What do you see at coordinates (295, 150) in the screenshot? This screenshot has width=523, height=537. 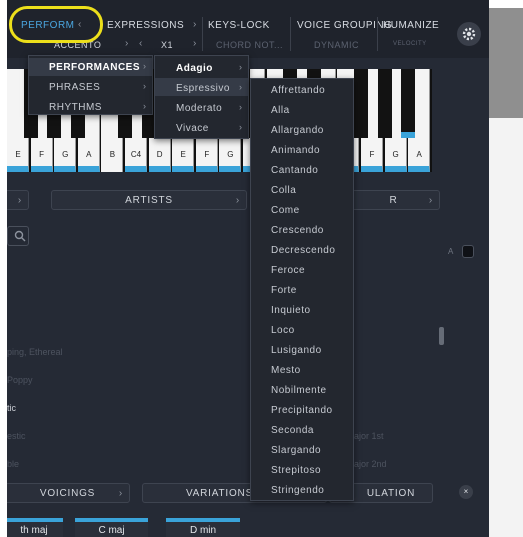 I see `menu-item-animando: Animando` at bounding box center [295, 150].